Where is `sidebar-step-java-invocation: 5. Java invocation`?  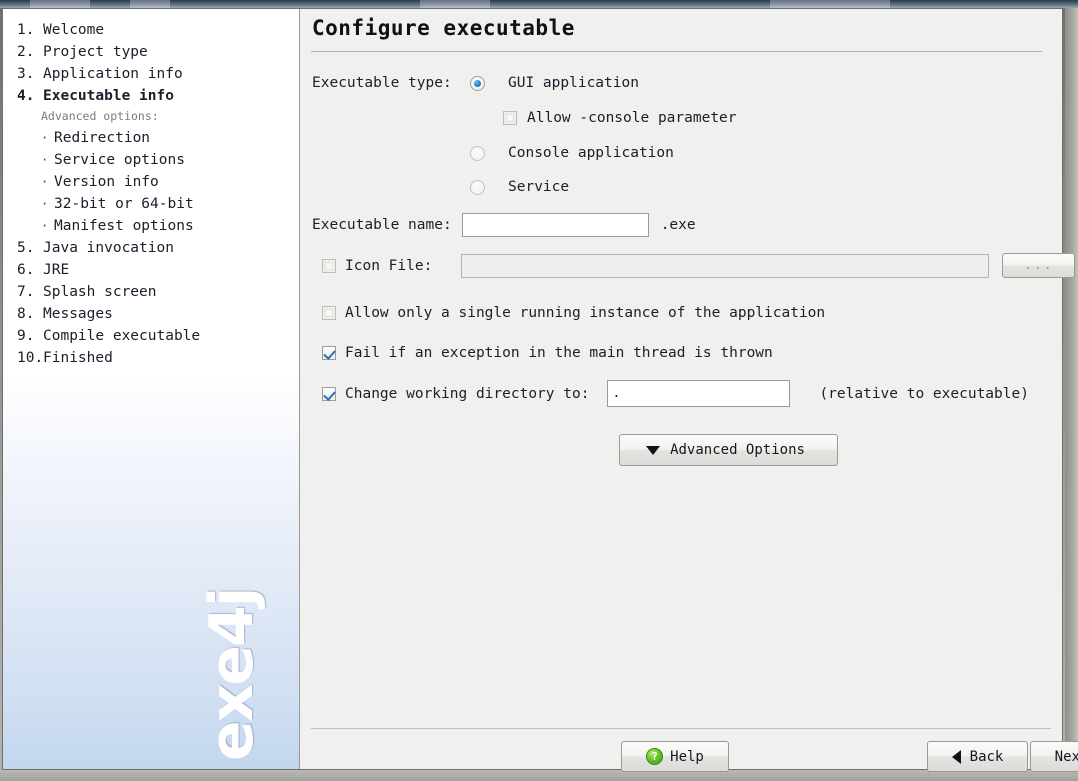 sidebar-step-java-invocation: 5. Java invocation is located at coordinates (151, 248).